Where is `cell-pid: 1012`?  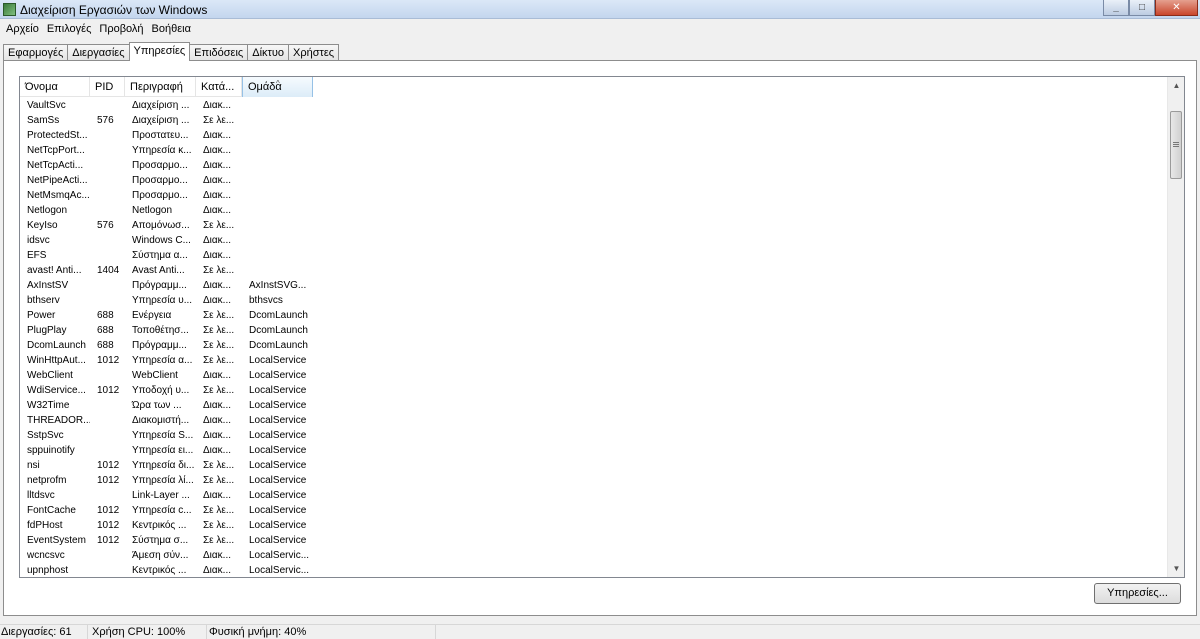 cell-pid: 1012 is located at coordinates (108, 510).